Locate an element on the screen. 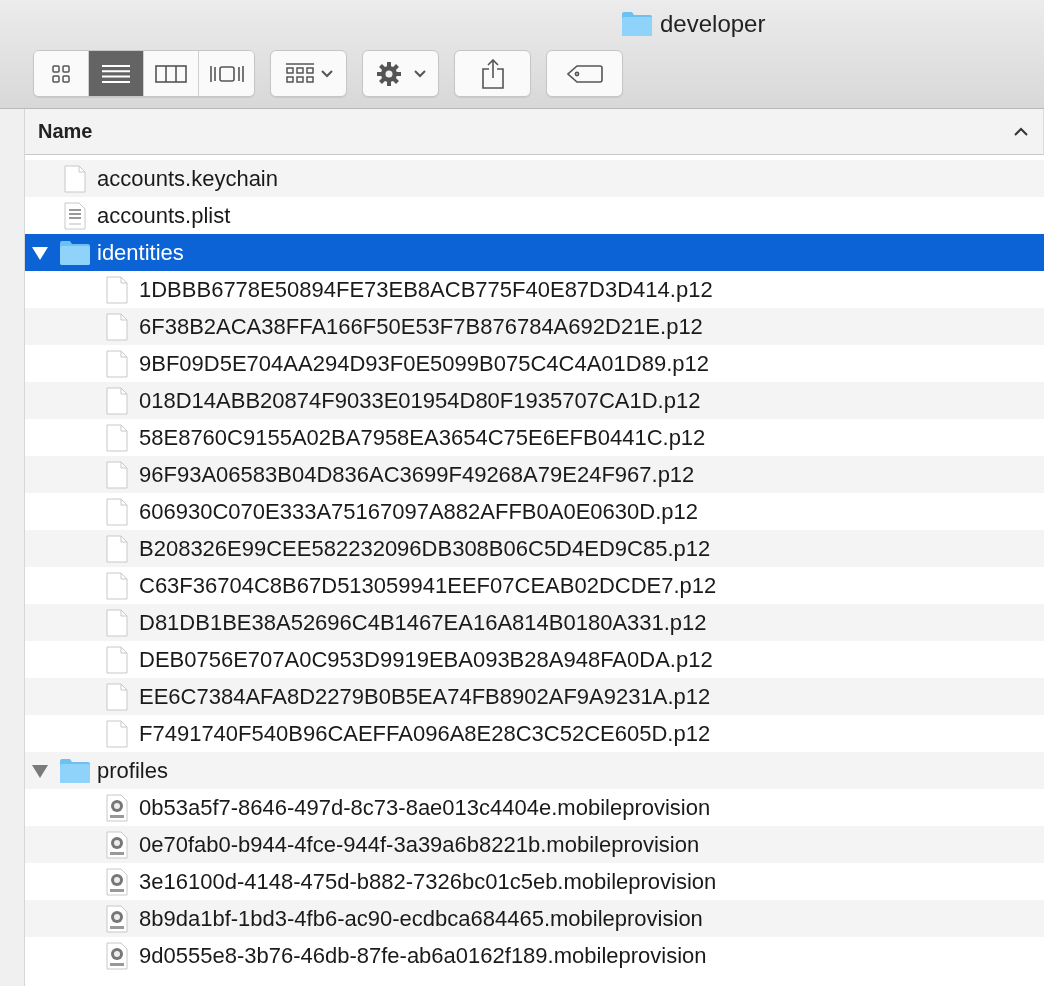  arrange-grid-icon is located at coordinates (308, 73).